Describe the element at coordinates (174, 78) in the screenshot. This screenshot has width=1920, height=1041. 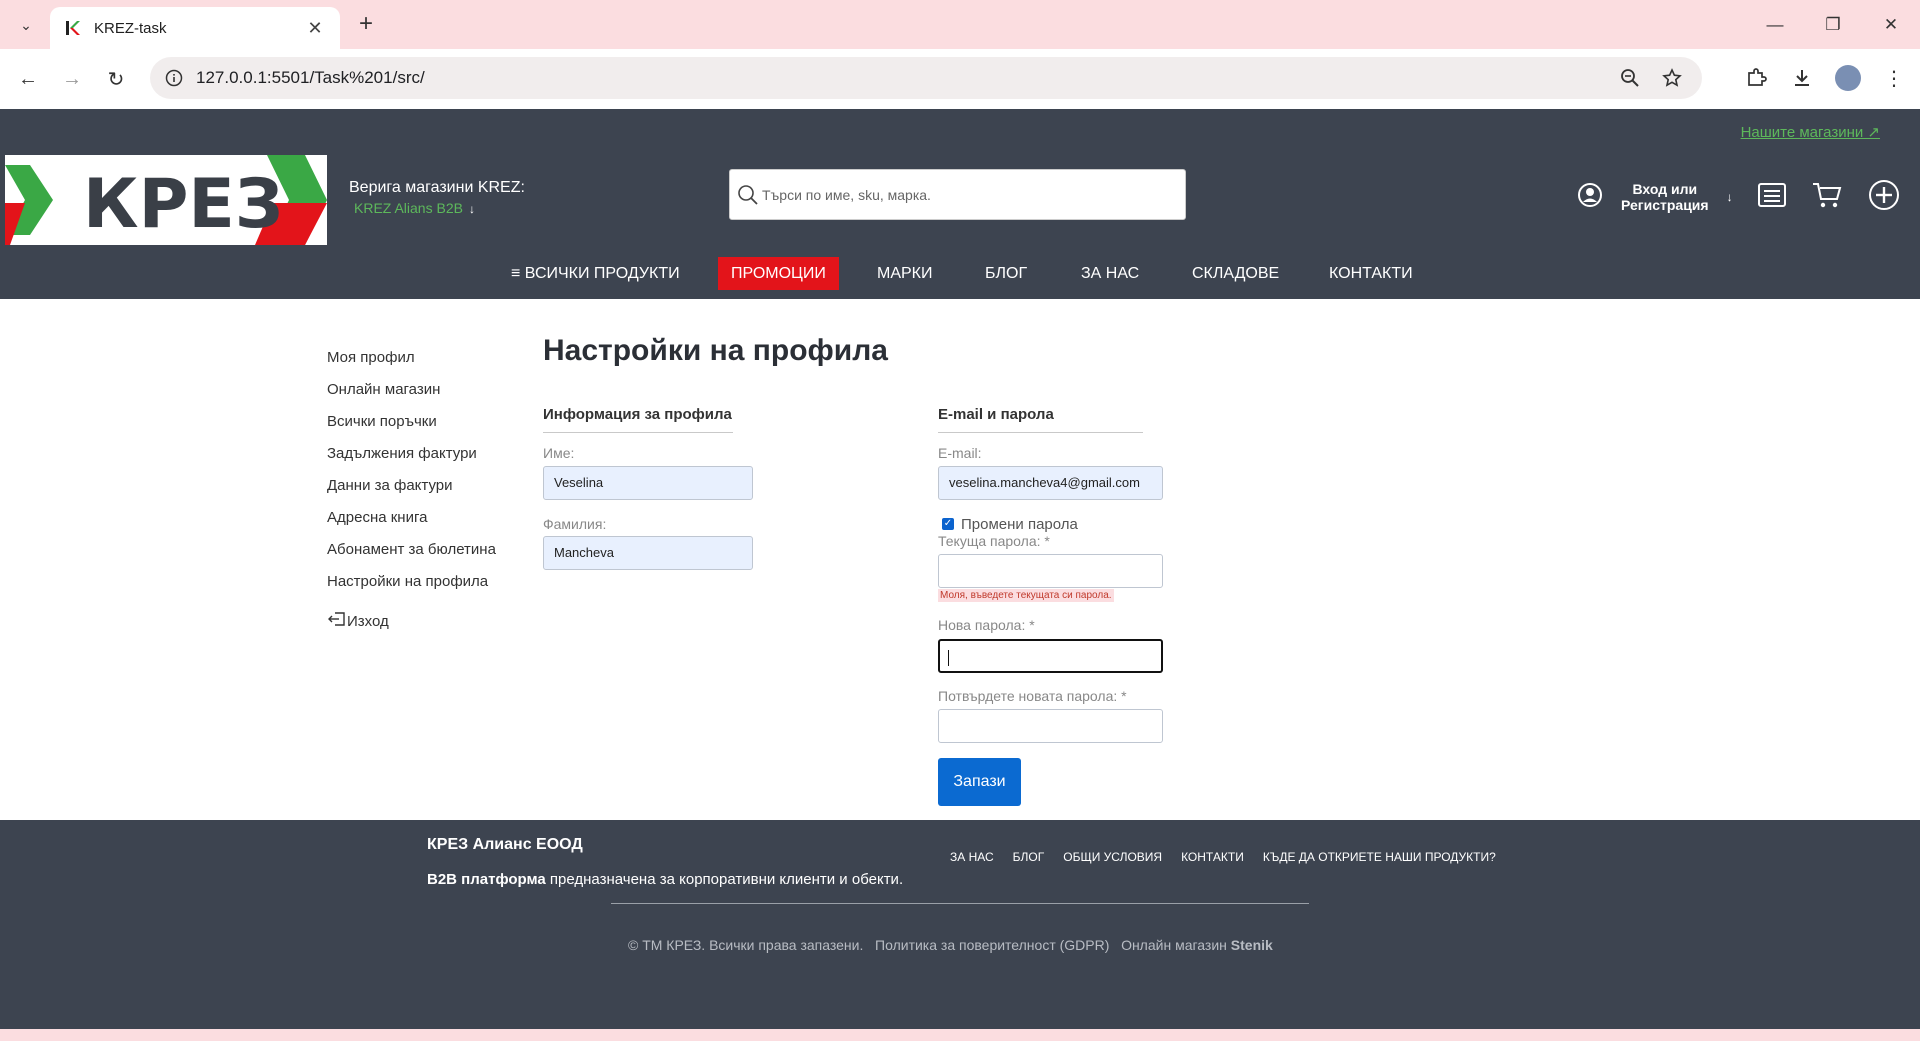
I see `site-info-icon` at that location.